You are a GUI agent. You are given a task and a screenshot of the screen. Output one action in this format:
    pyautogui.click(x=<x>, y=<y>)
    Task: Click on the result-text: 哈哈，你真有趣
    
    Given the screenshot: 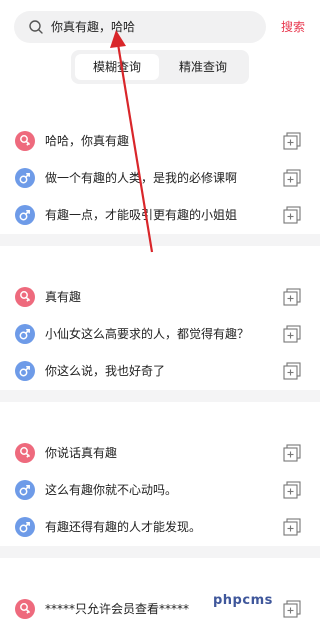 What is the action you would take?
    pyautogui.click(x=87, y=141)
    